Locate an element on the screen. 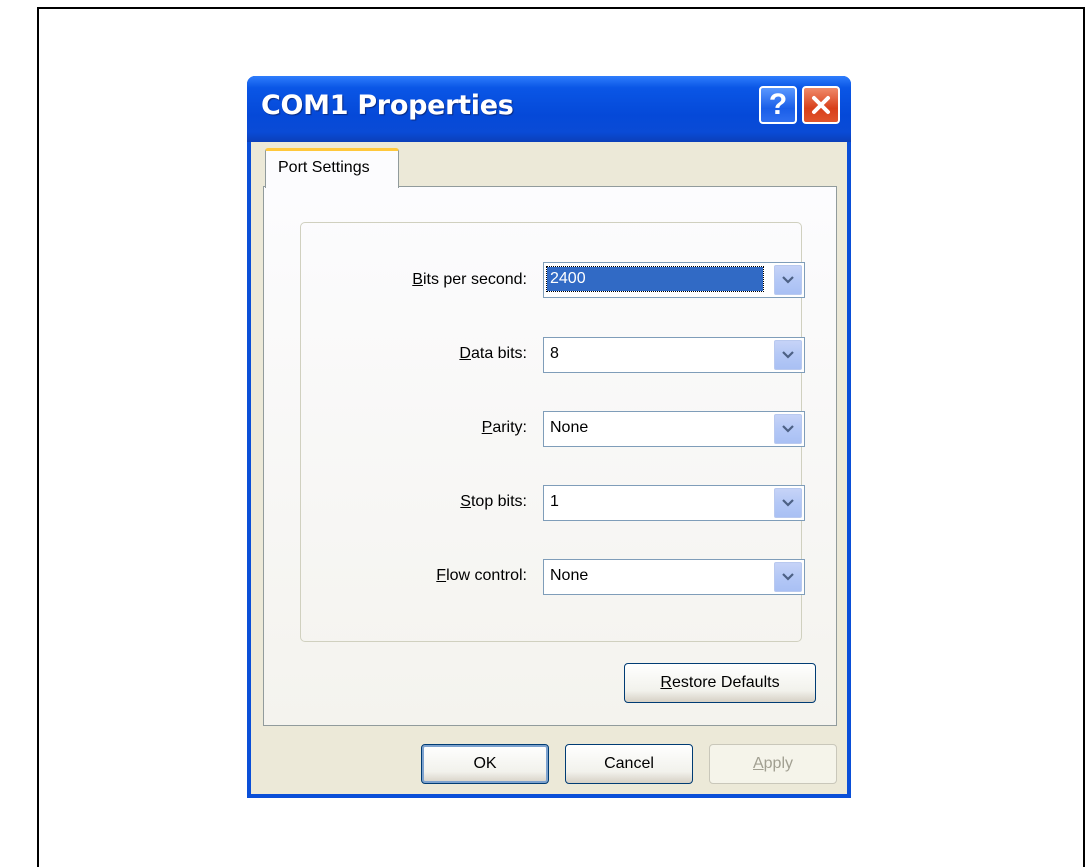 This screenshot has width=1087, height=867. flow-control-value: None is located at coordinates (569, 575).